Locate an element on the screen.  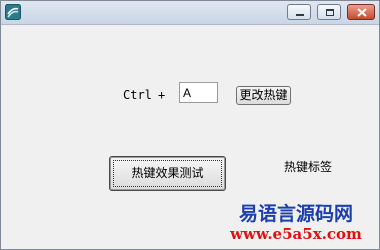
maximize-icon is located at coordinates (330, 12).